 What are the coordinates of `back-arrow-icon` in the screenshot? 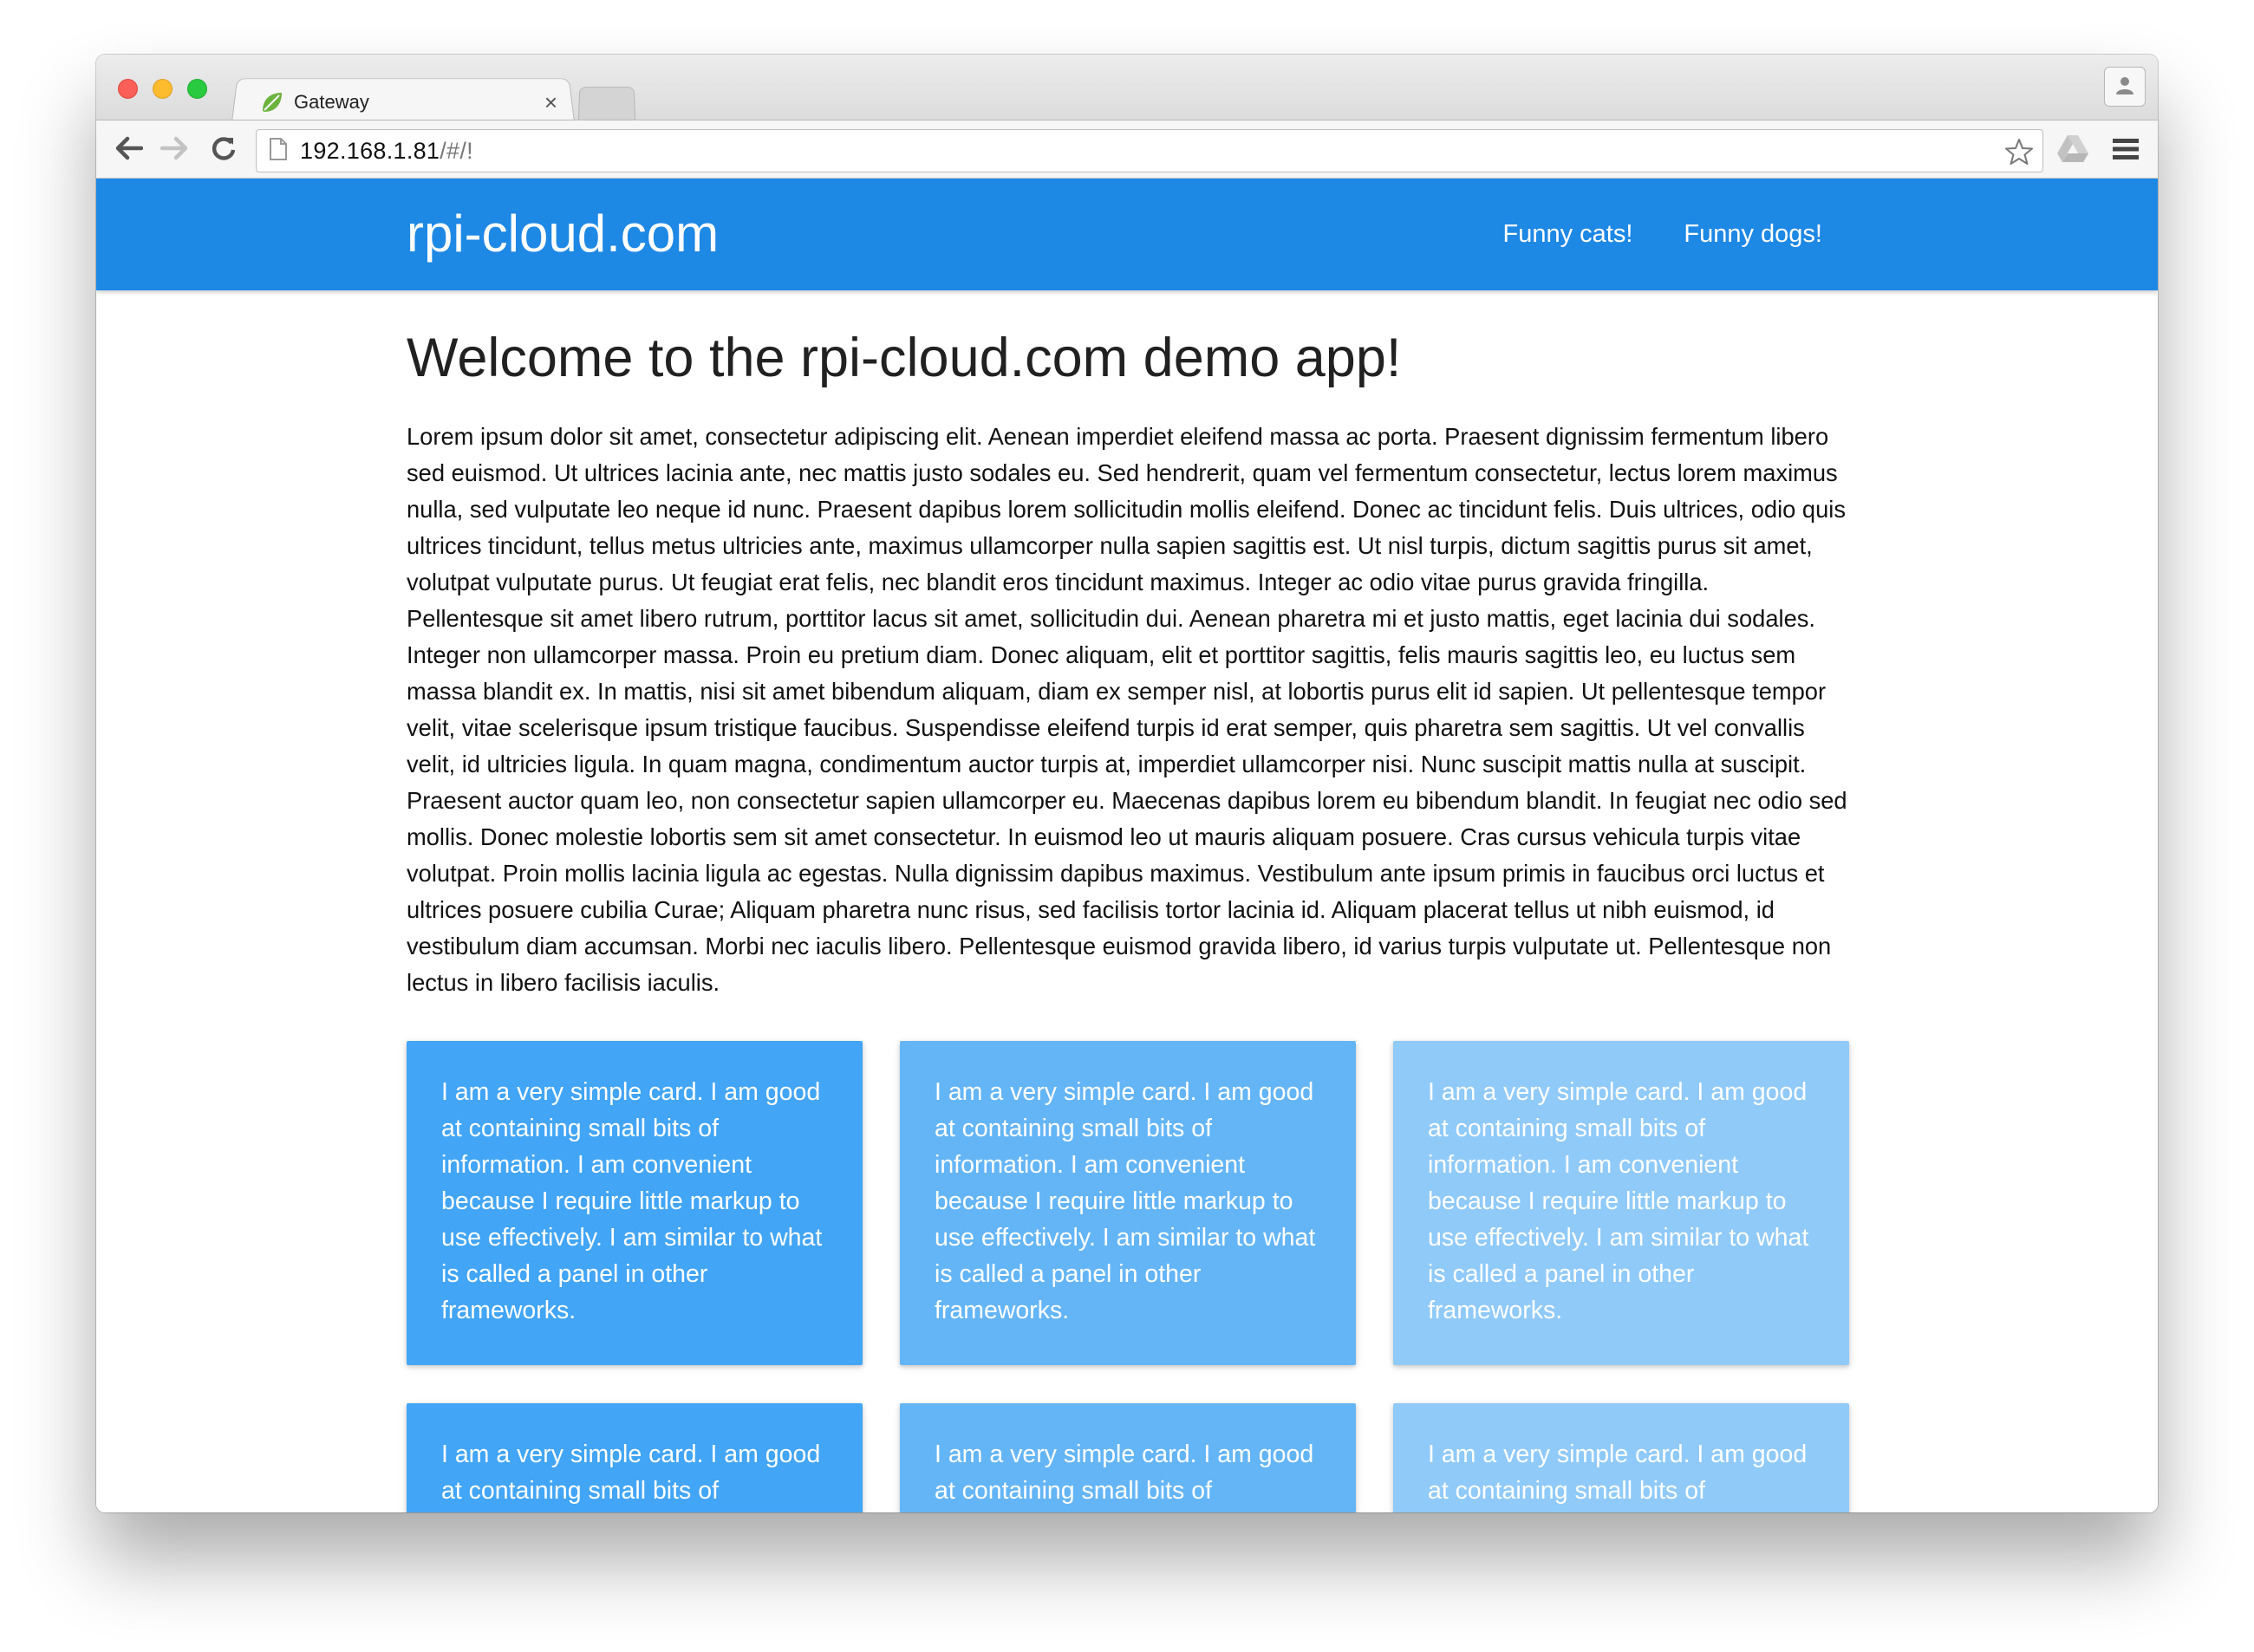 It's located at (129, 150).